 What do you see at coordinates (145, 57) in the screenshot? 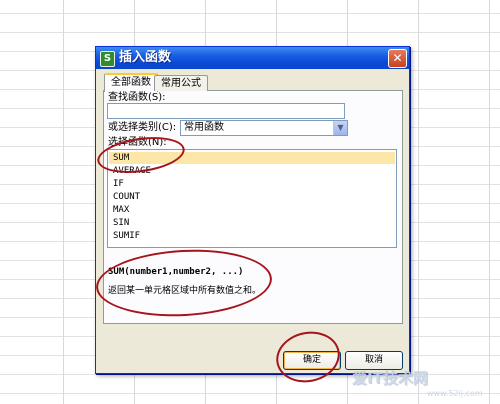
I see `dialog-title: 插入函数` at bounding box center [145, 57].